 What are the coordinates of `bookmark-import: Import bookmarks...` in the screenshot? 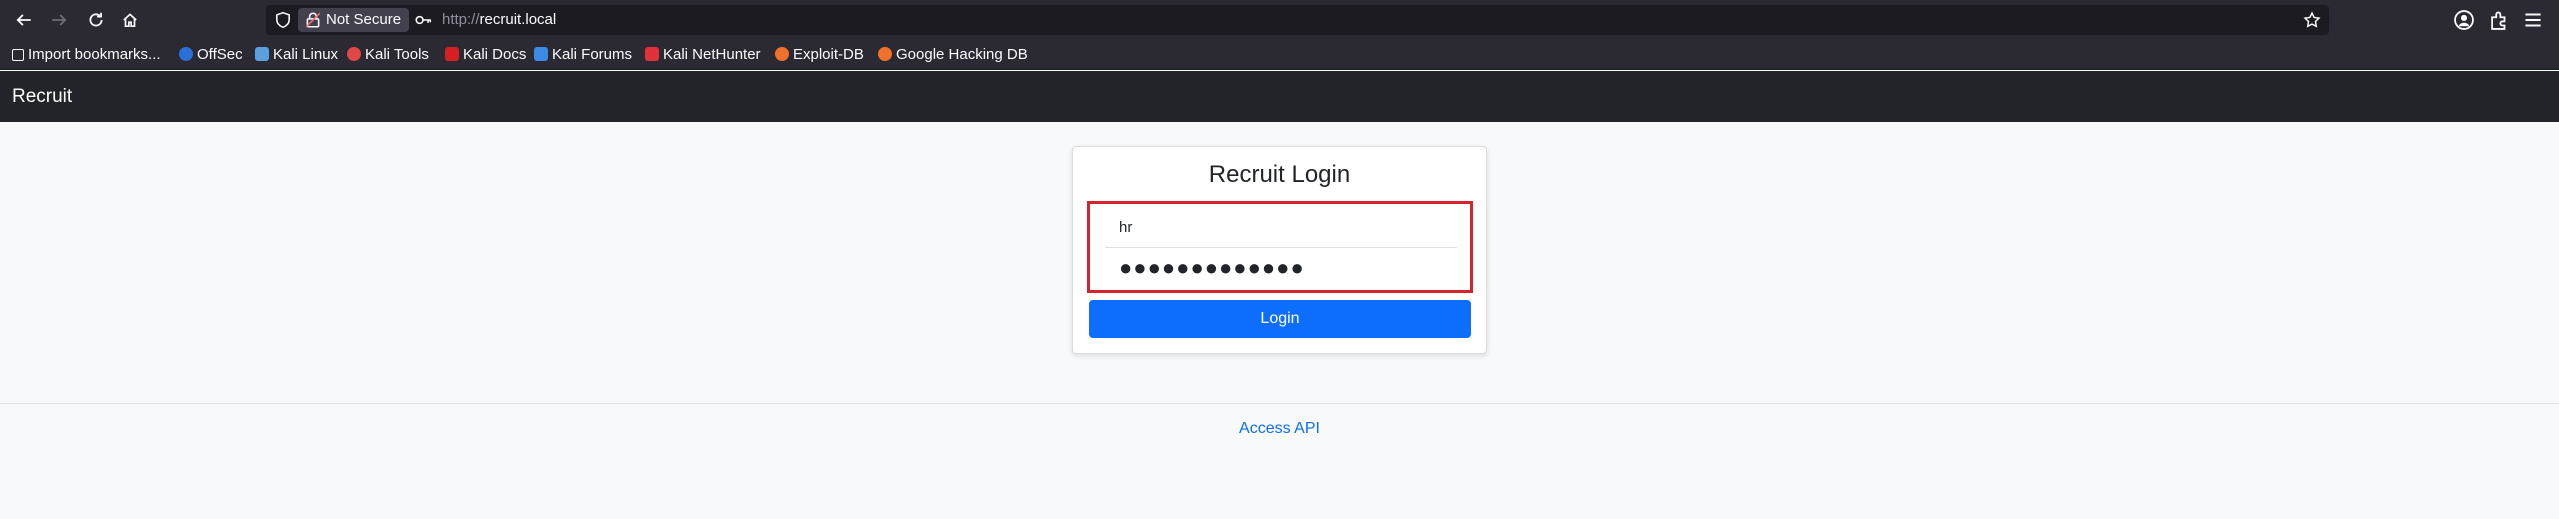 It's located at (86, 55).